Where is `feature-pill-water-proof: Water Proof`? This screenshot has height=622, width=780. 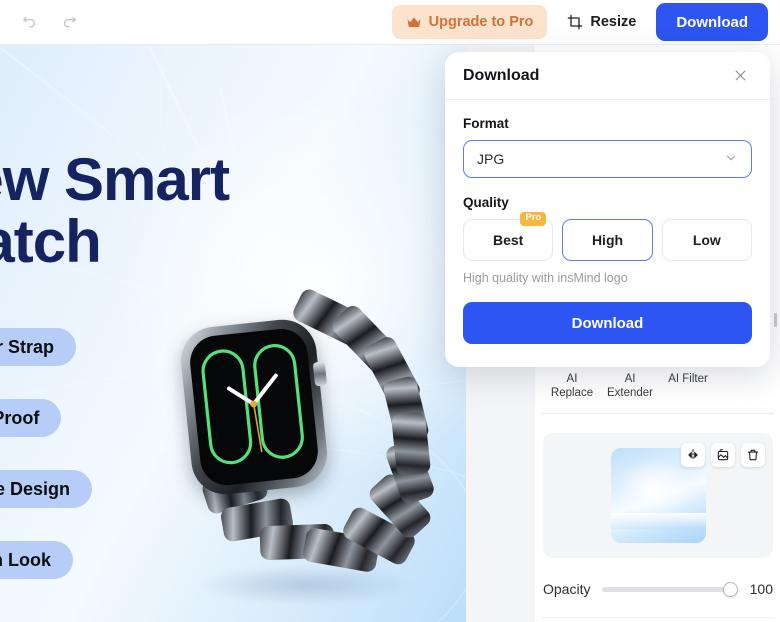
feature-pill-water-proof: Water Proof is located at coordinates (31, 418).